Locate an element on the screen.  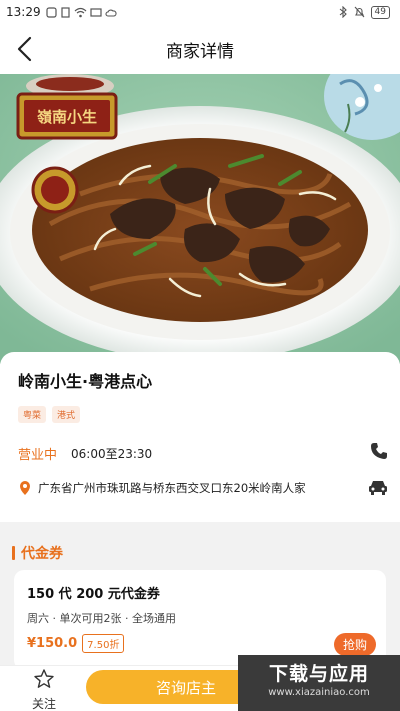
status-time: 13:29 is located at coordinates (23, 12).